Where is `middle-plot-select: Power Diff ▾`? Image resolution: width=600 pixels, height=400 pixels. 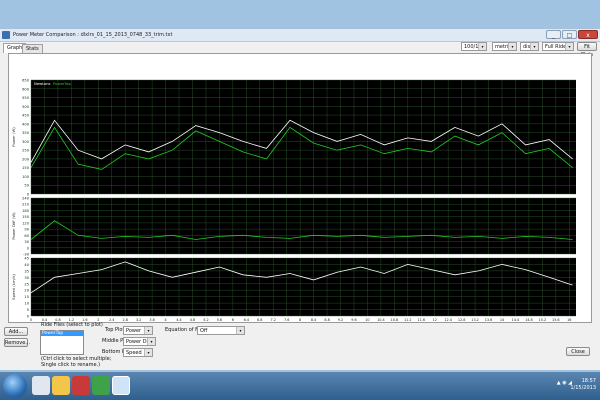
middle-plot-select: Power Diff ▾ is located at coordinates (139, 341).